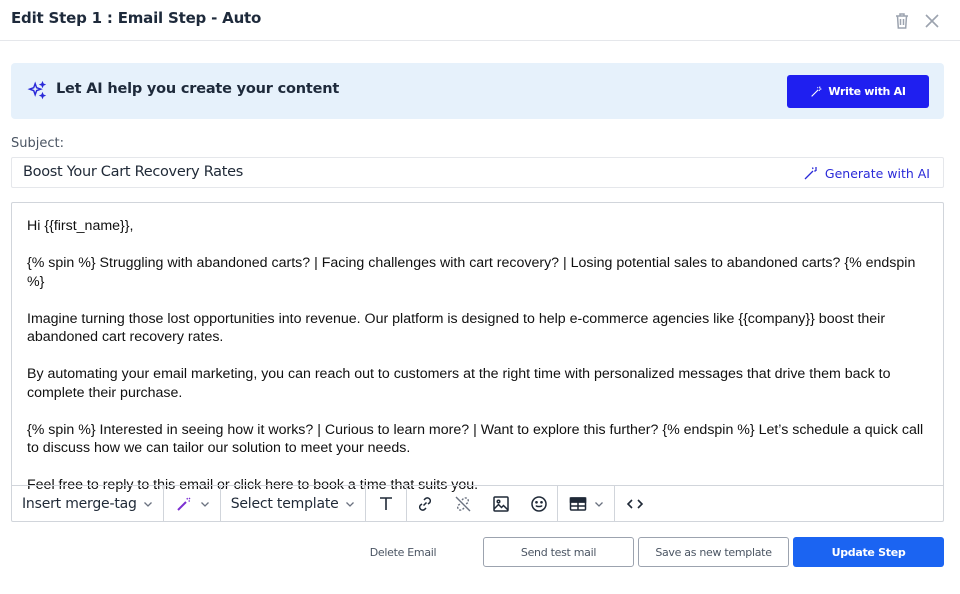  What do you see at coordinates (877, 173) in the screenshot?
I see `generate-with-ai-label: Generate with AI` at bounding box center [877, 173].